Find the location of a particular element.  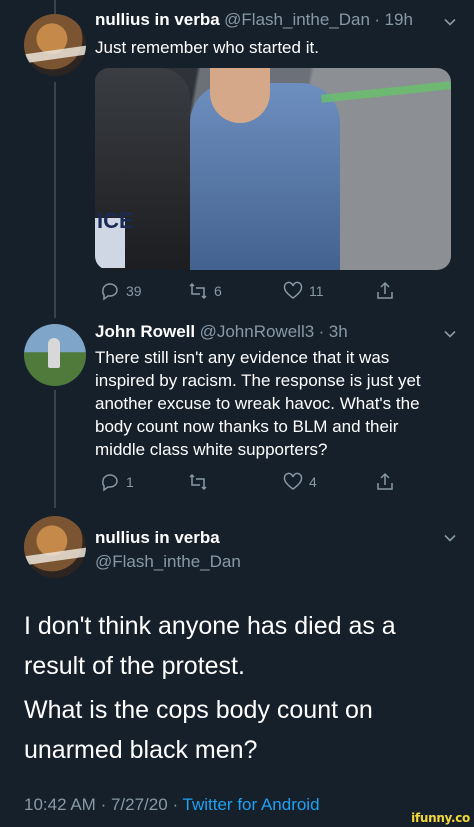

tweet-metadata: 10:42 AM · 7/27/20 · Twitter for Android is located at coordinates (172, 805).